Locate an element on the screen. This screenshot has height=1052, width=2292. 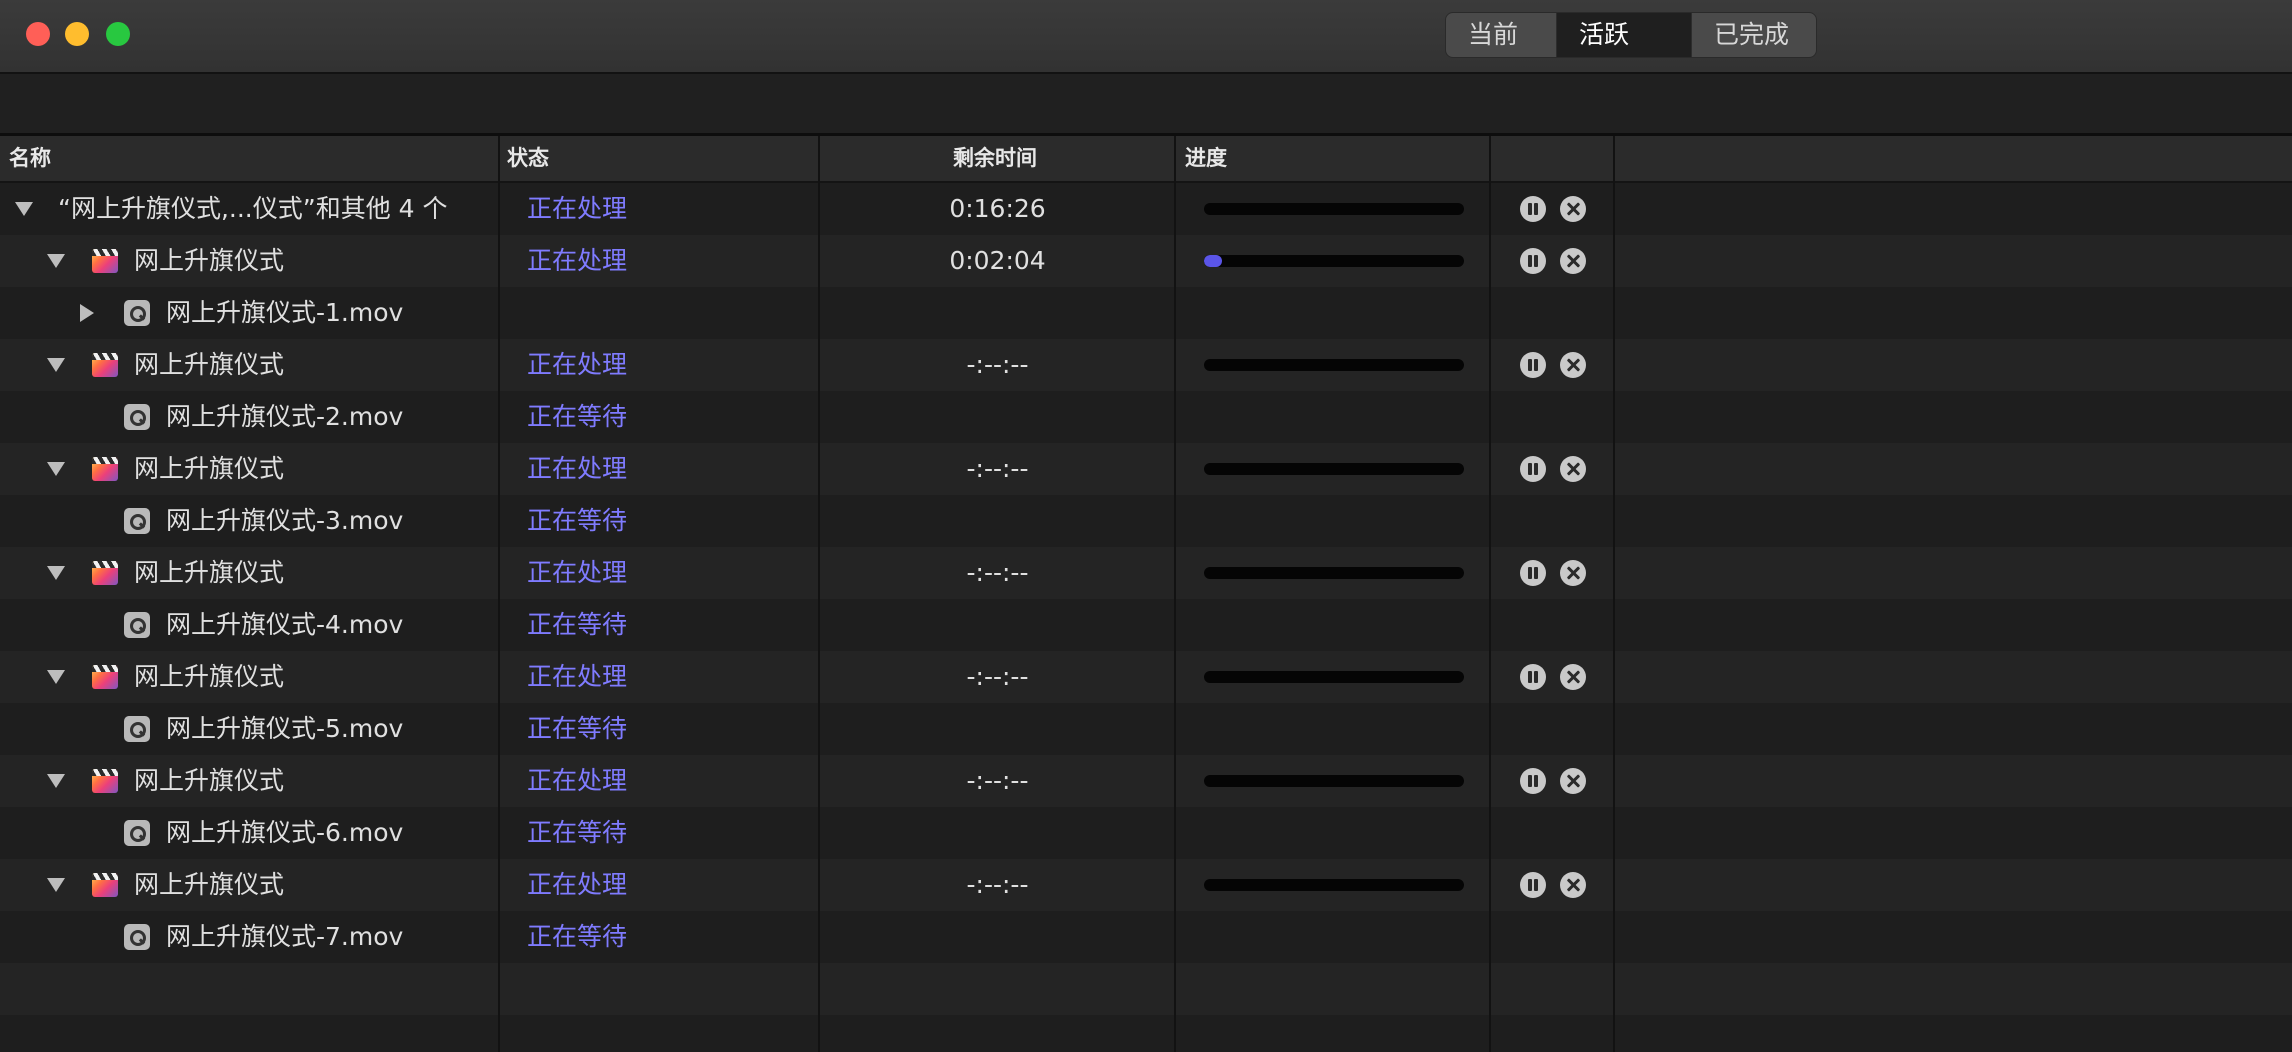
table-header: 名称 状态 剩余时间 进度 is located at coordinates (1146, 159).